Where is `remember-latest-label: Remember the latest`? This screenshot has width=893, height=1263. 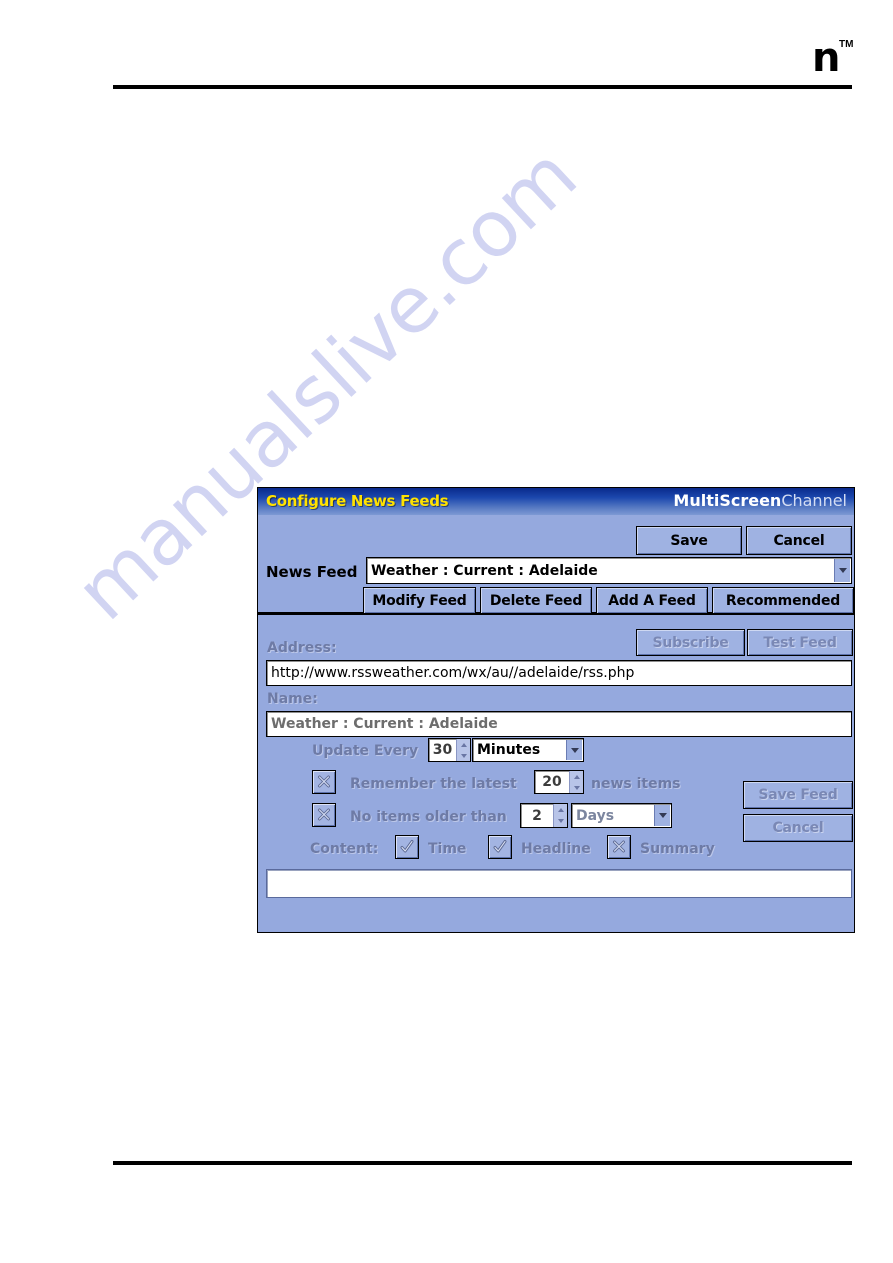 remember-latest-label: Remember the latest is located at coordinates (433, 784).